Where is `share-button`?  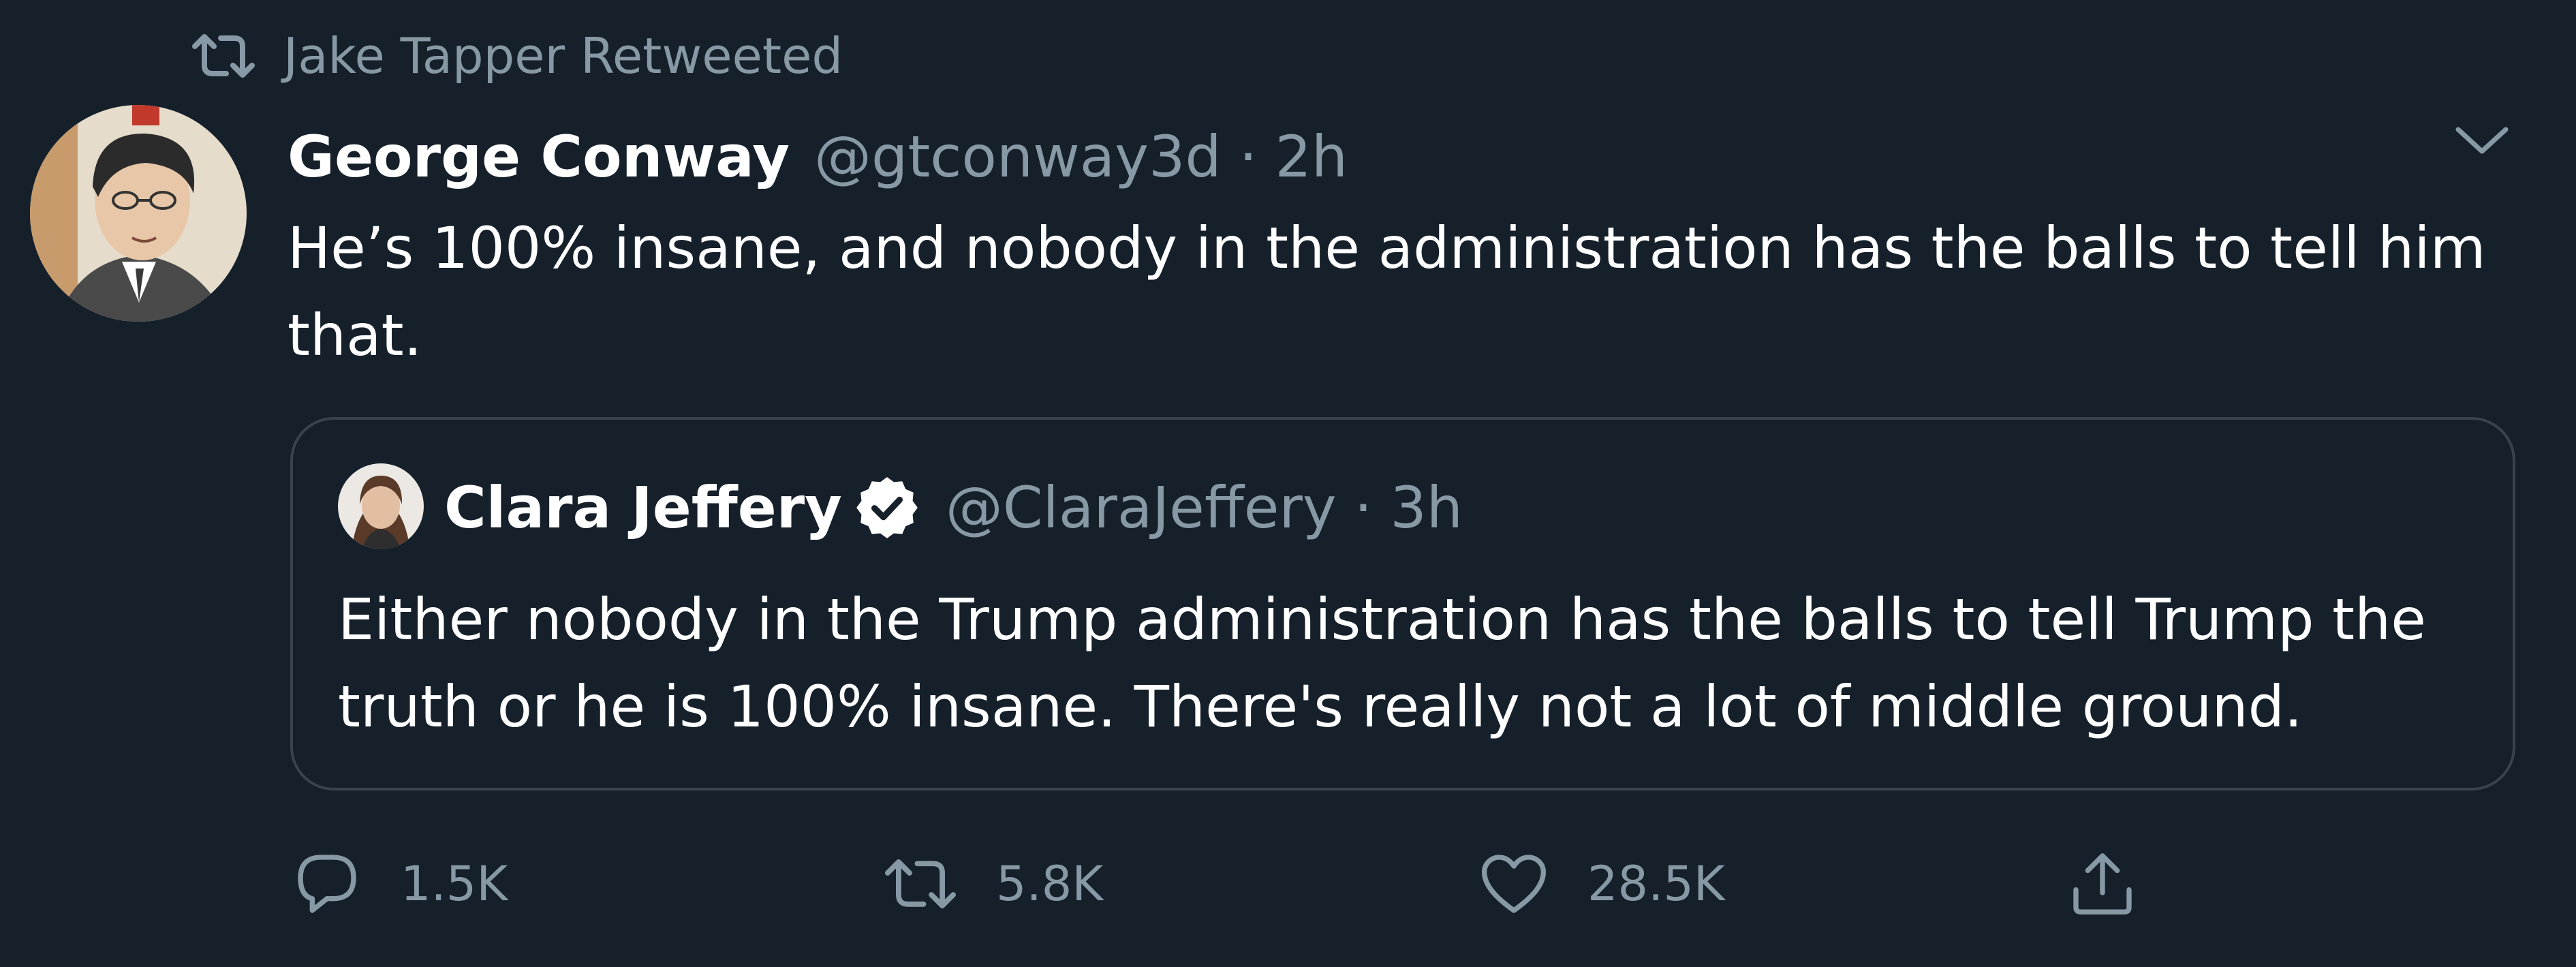
share-button is located at coordinates (2121, 884).